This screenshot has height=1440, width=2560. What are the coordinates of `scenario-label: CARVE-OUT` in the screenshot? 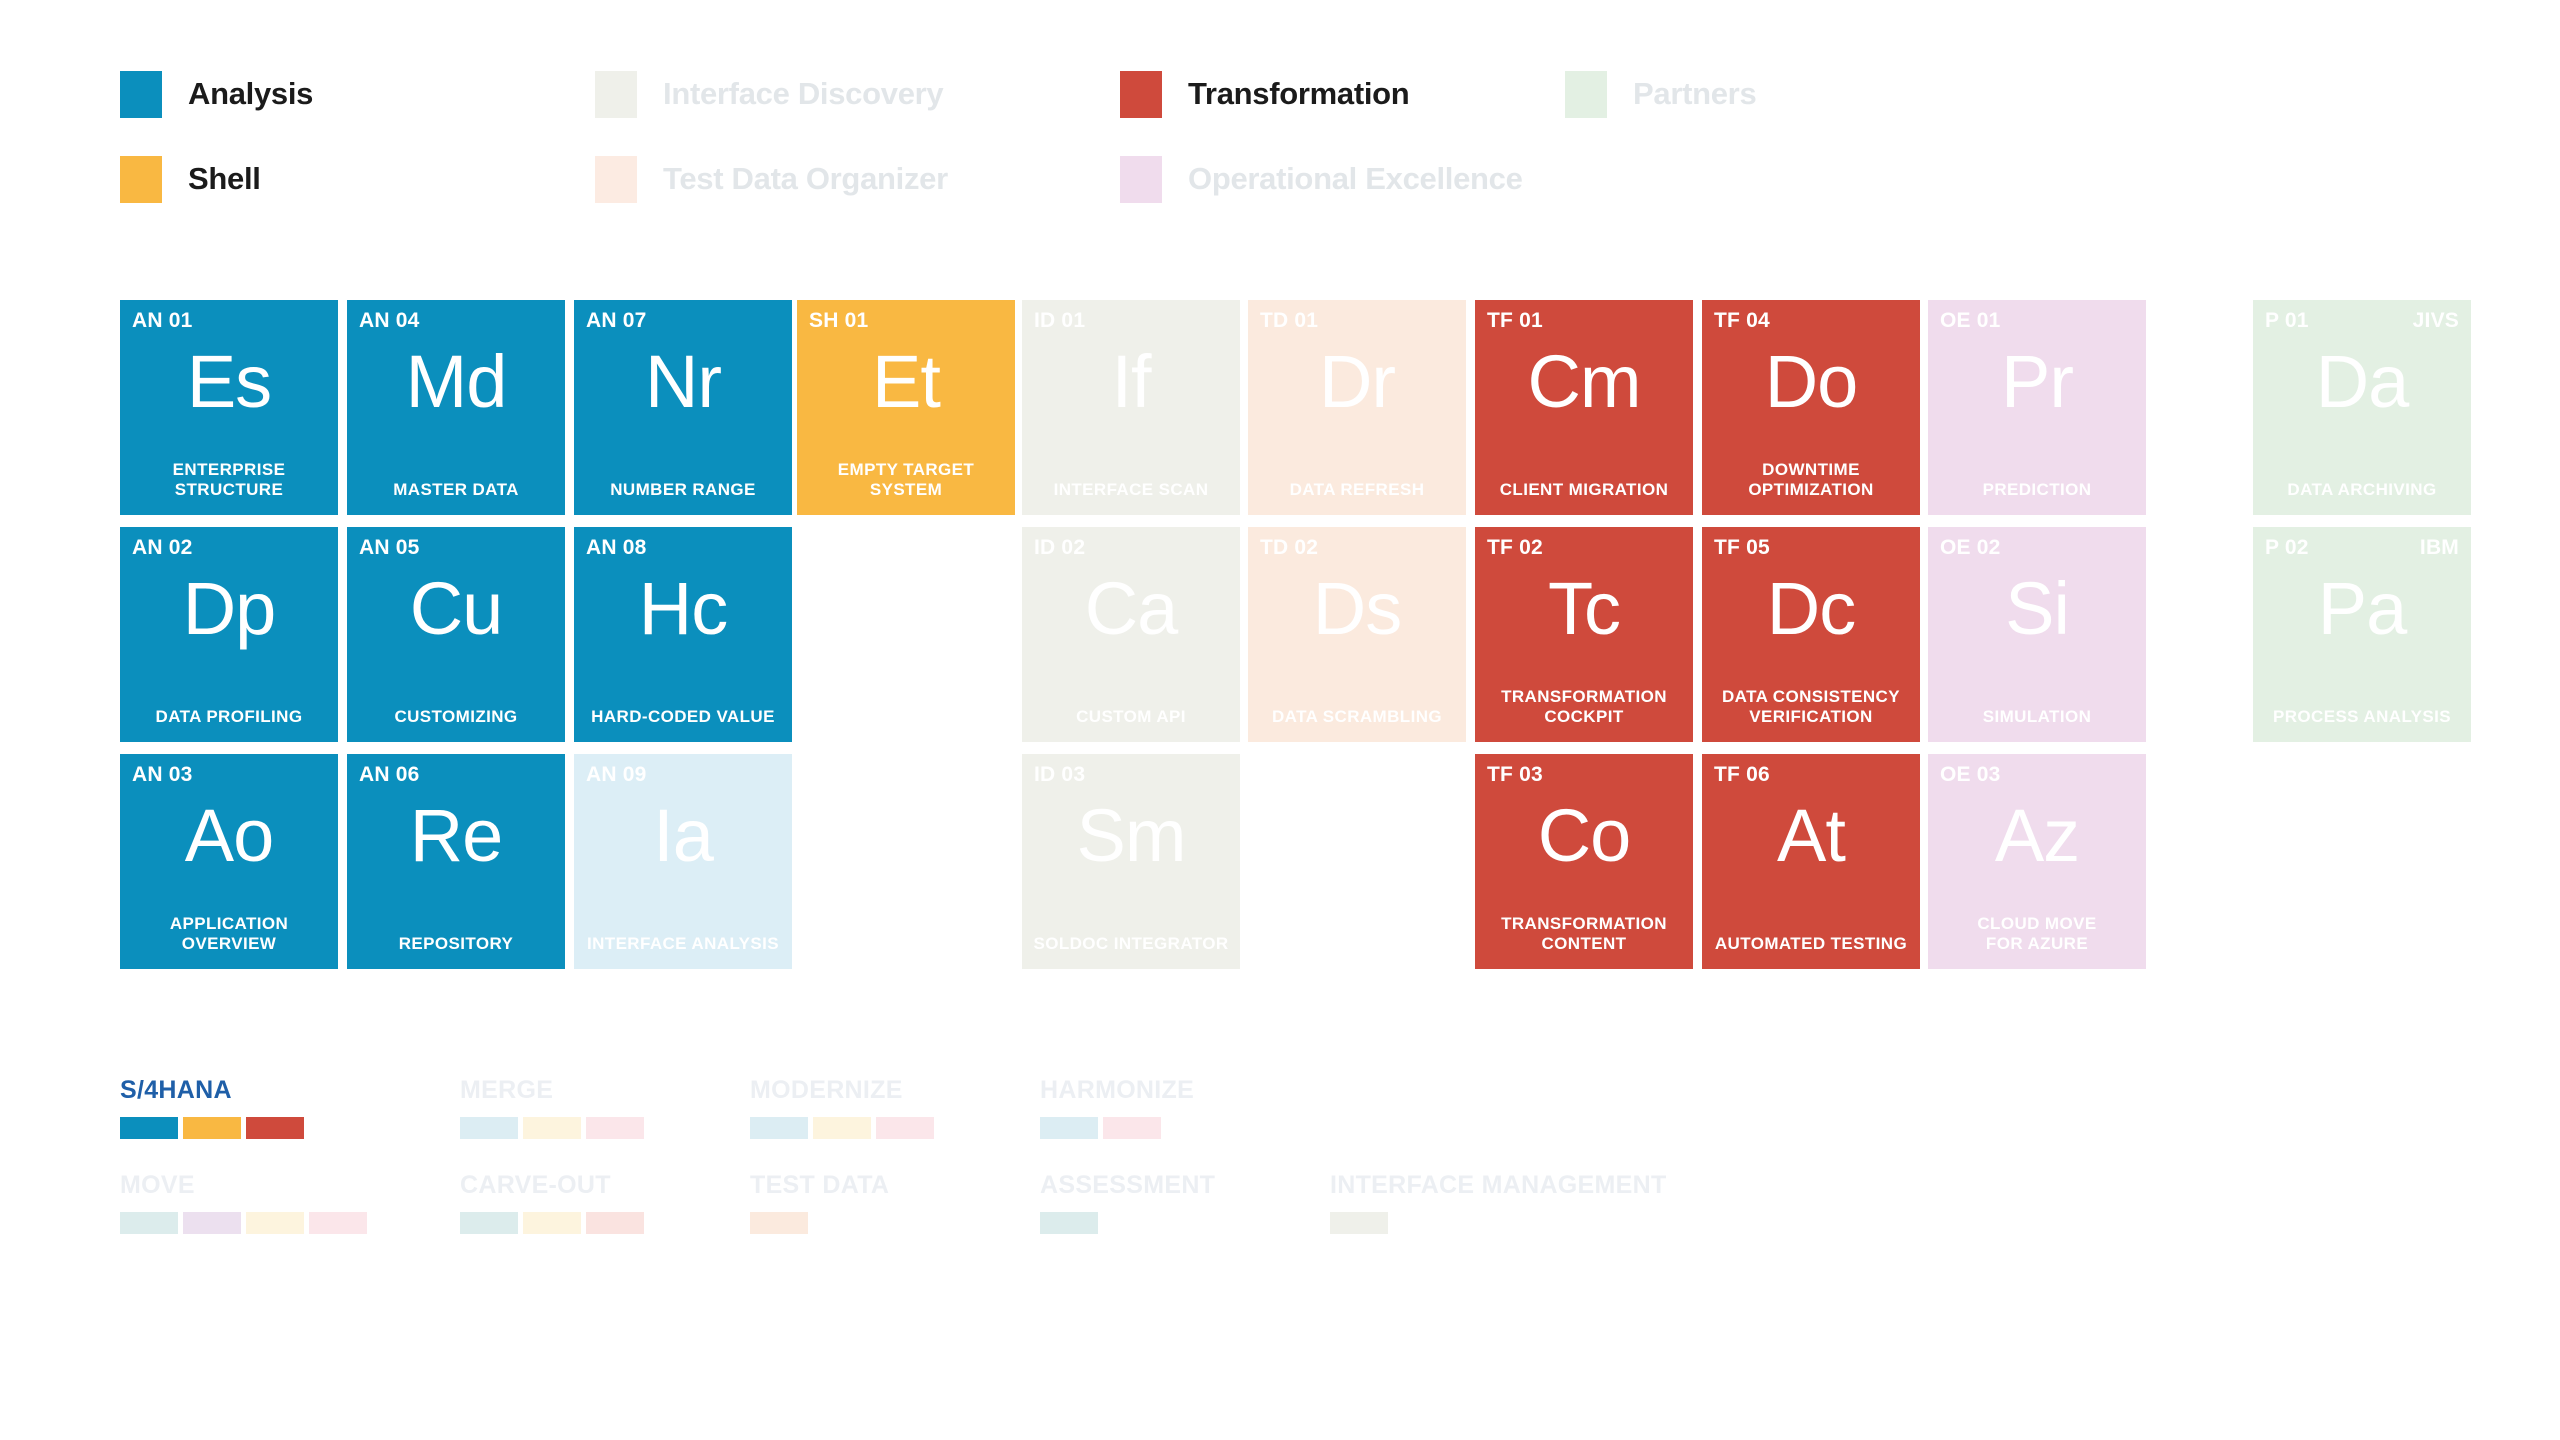 It's located at (535, 1185).